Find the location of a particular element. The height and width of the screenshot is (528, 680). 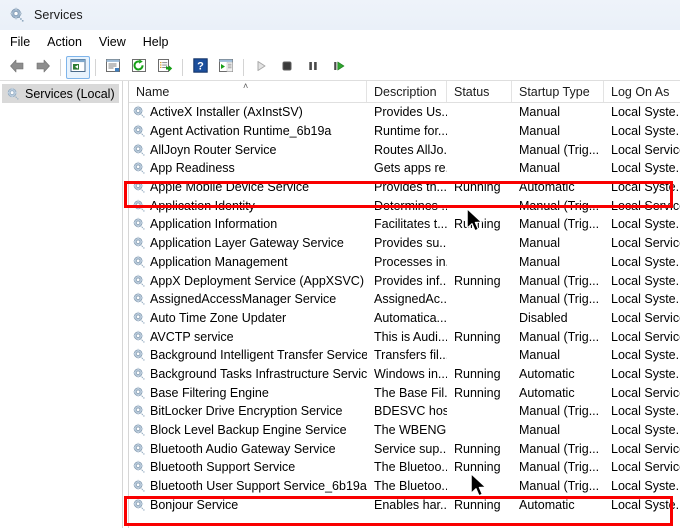

pause-service-button is located at coordinates (313, 67).